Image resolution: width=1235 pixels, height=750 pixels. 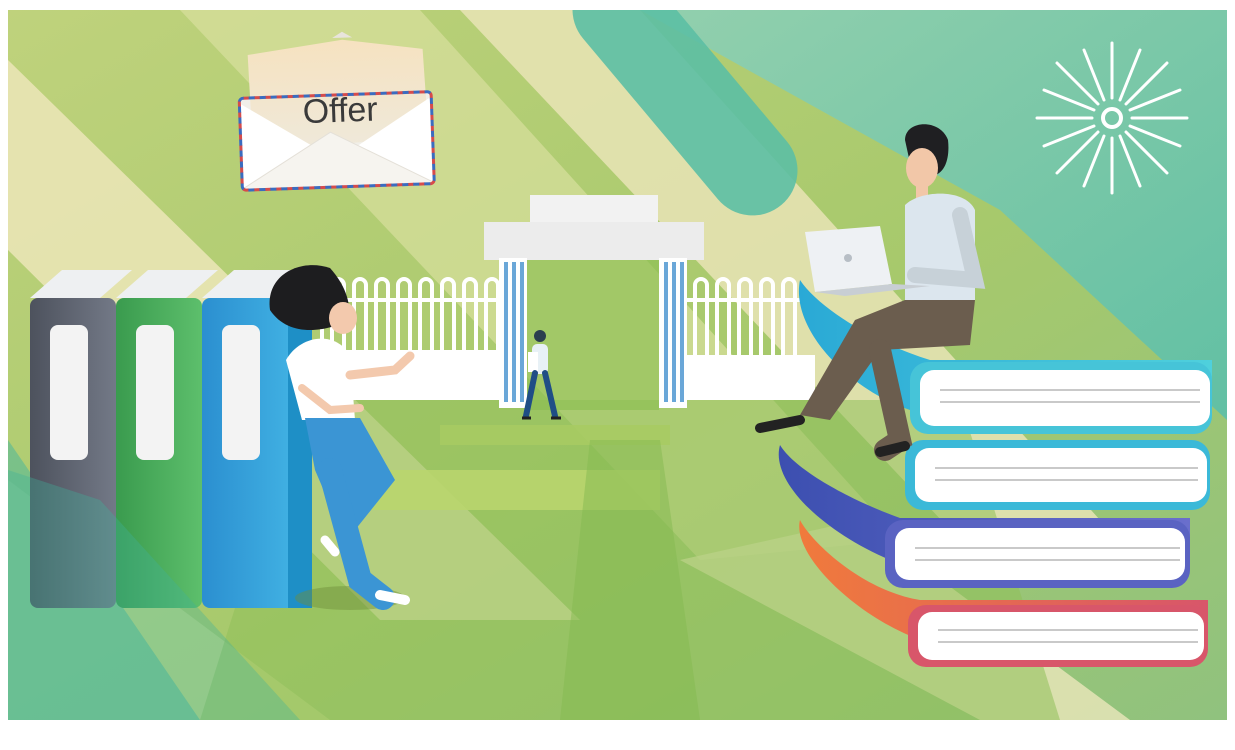 I want to click on offer-envelope: Offer, so click(x=336, y=111).